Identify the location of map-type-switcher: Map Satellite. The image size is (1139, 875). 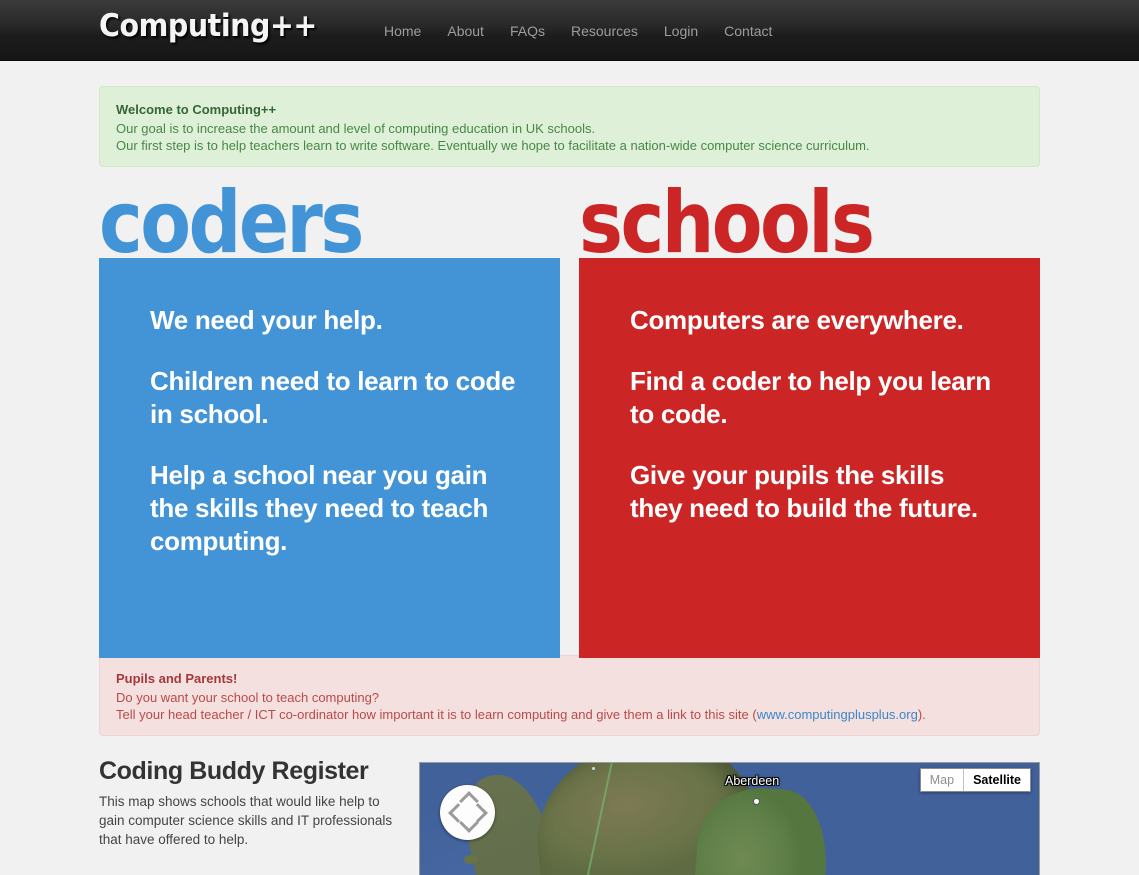
(975, 780).